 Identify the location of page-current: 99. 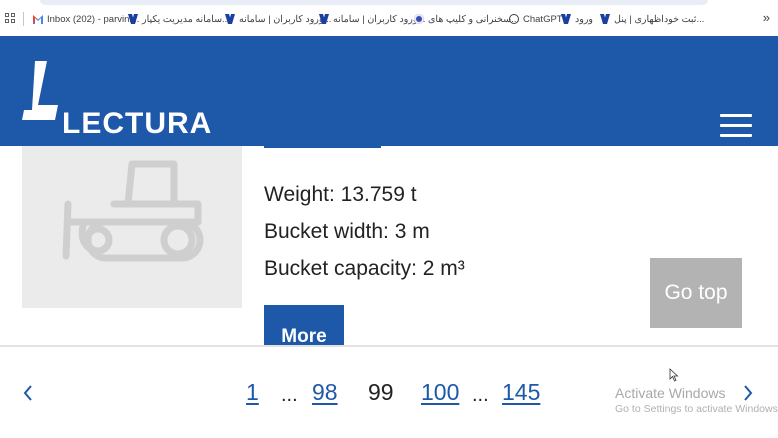
(381, 392).